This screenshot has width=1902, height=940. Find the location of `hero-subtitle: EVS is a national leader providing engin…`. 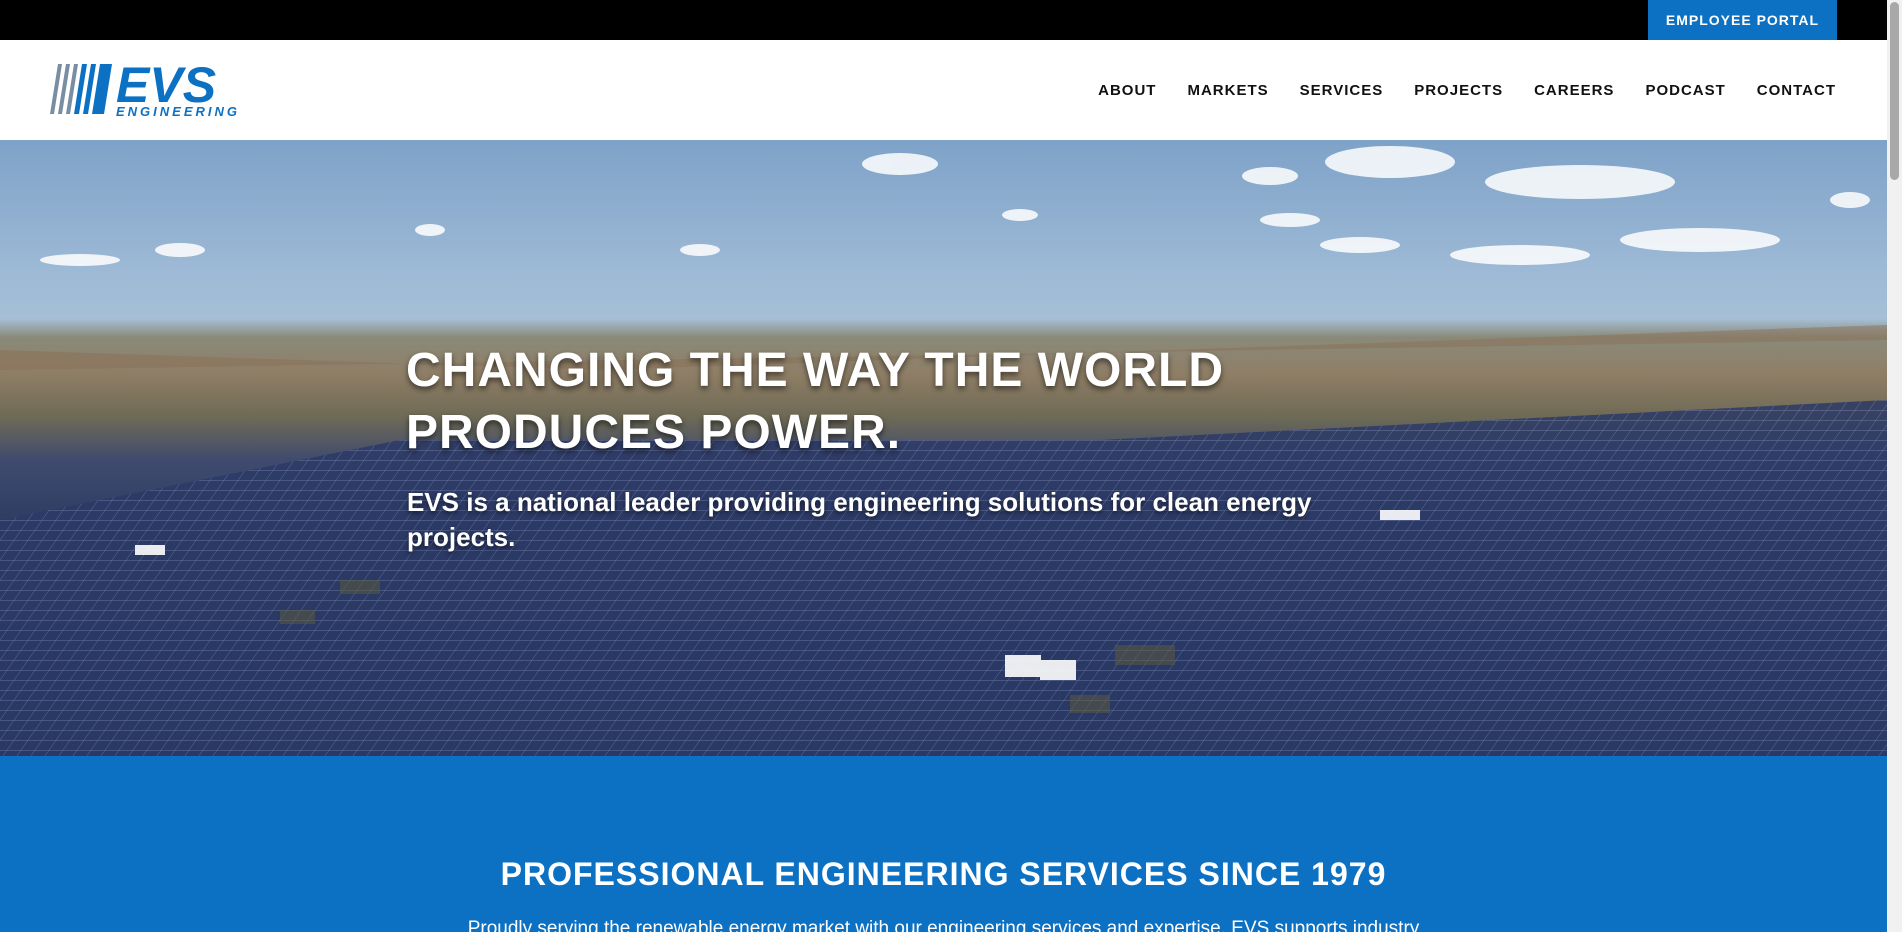

hero-subtitle: EVS is a national leader providing engin… is located at coordinates (859, 519).